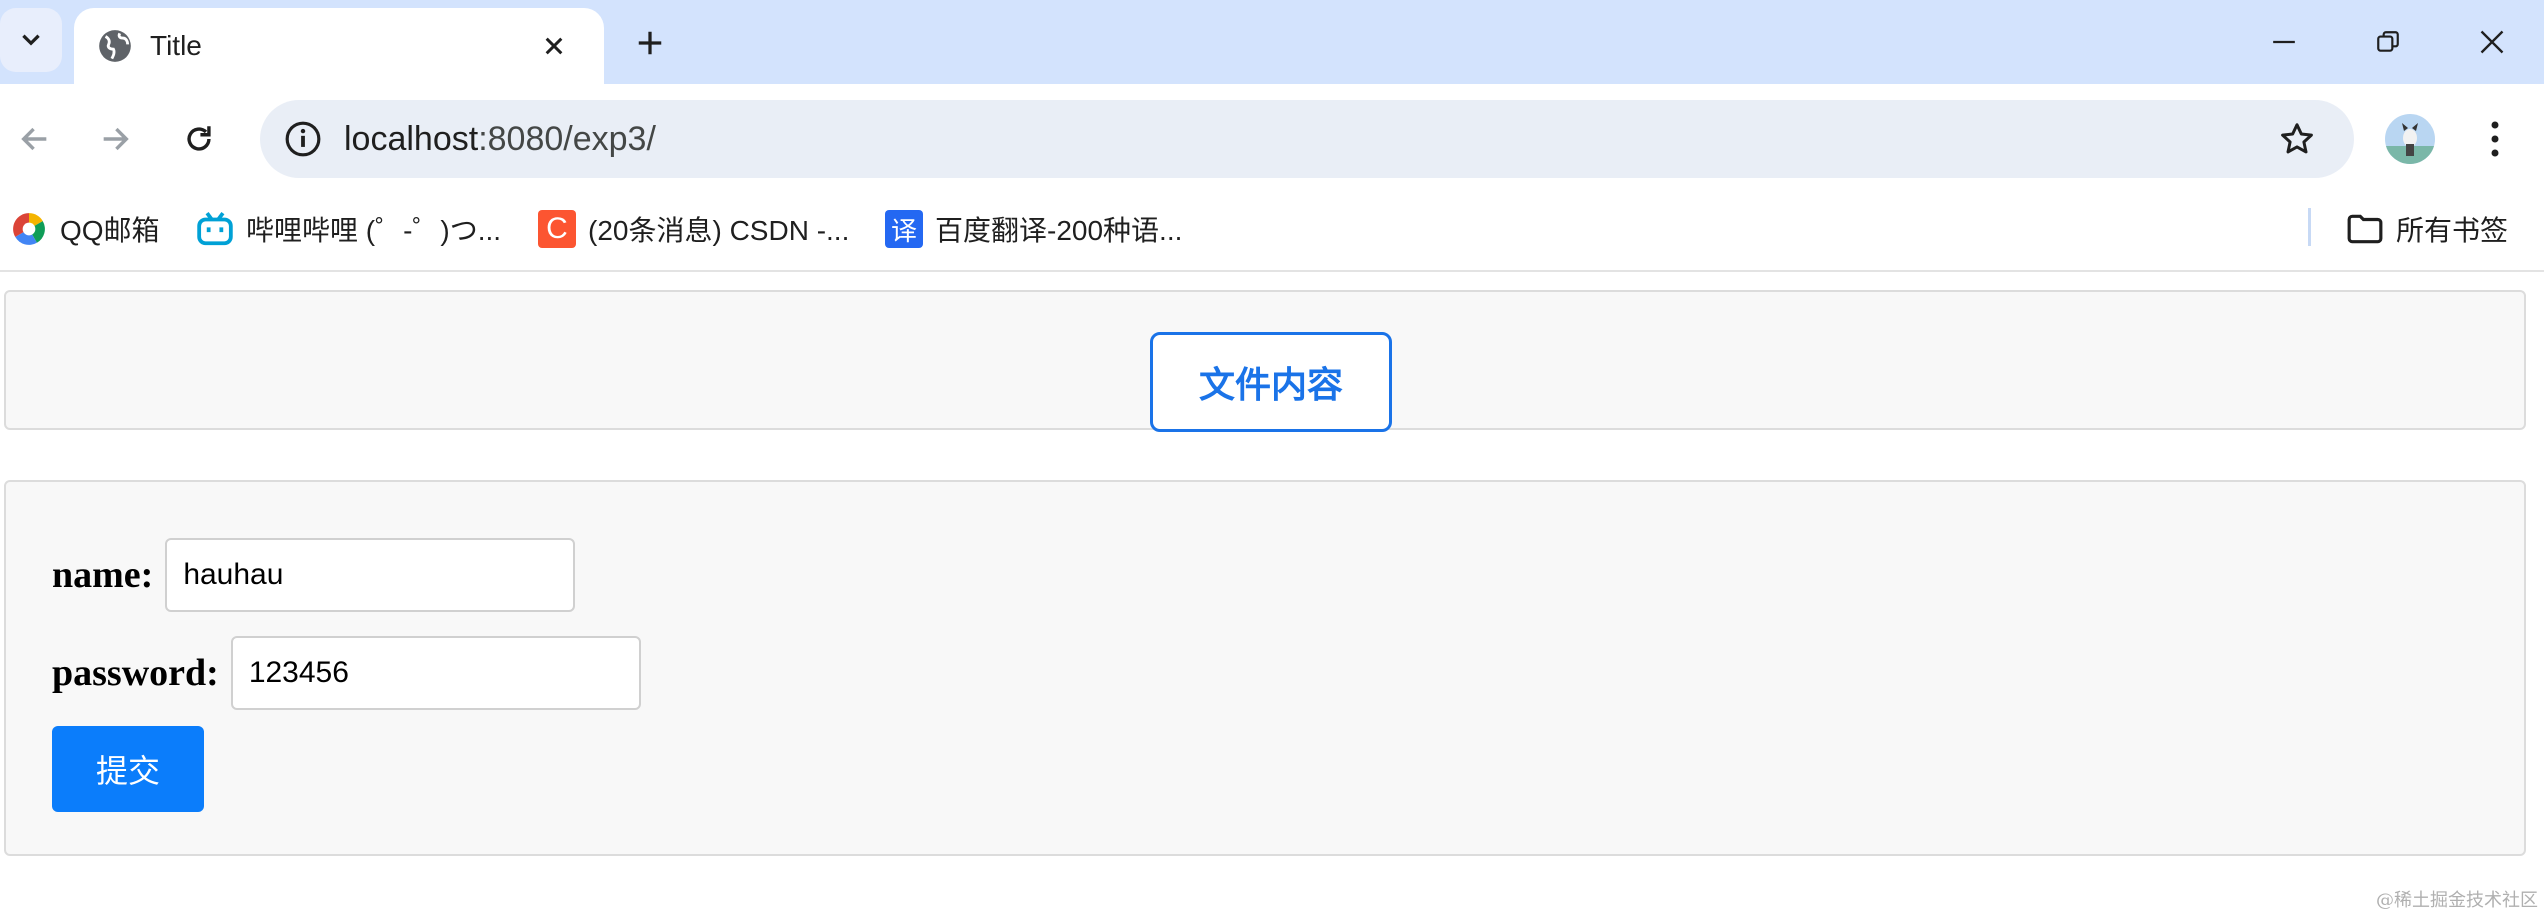 The width and height of the screenshot is (2544, 916). What do you see at coordinates (339, 46) in the screenshot?
I see `active-tab: Title` at bounding box center [339, 46].